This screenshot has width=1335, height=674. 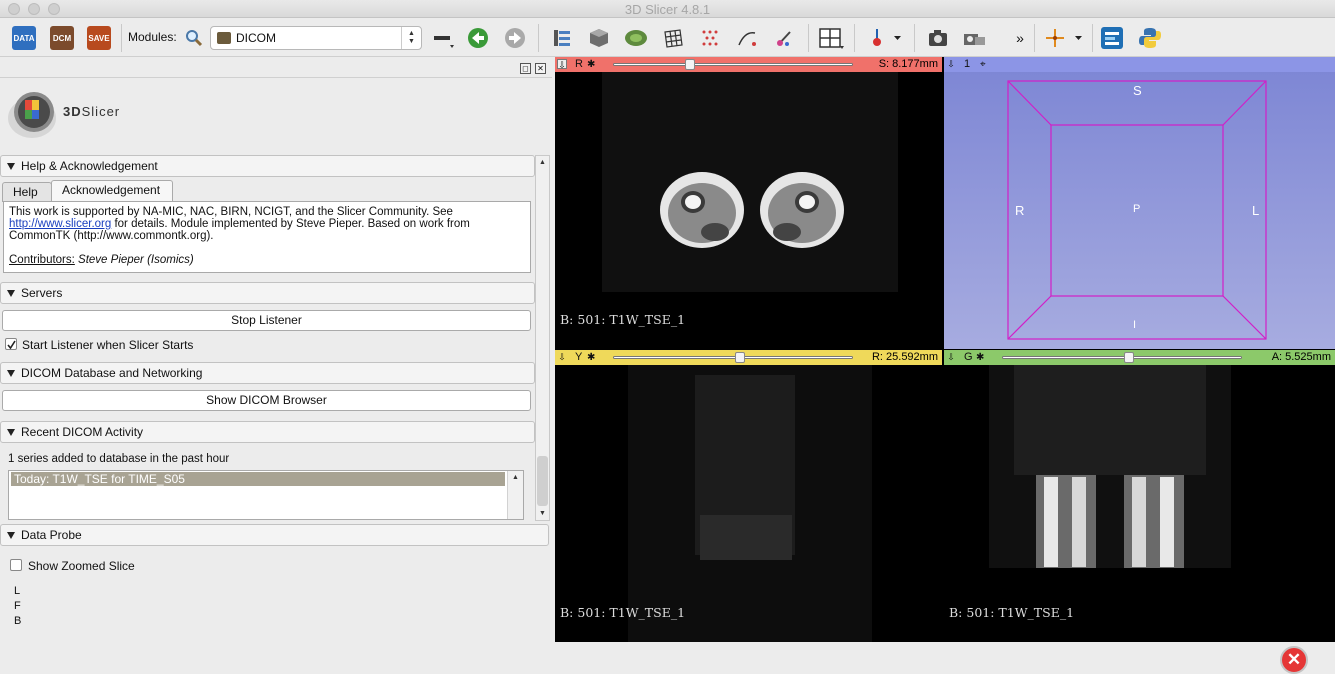 I want to click on scroll-down-icon: ▼, so click(x=542, y=513).